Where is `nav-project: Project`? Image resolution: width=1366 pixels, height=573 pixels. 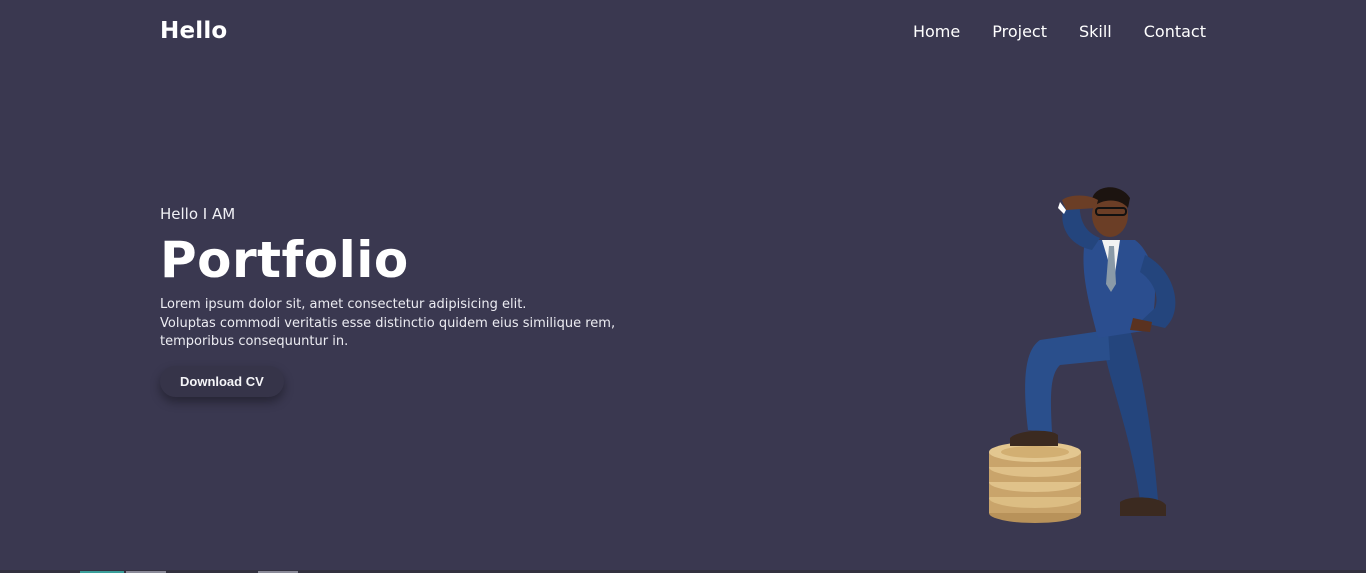 nav-project: Project is located at coordinates (1019, 31).